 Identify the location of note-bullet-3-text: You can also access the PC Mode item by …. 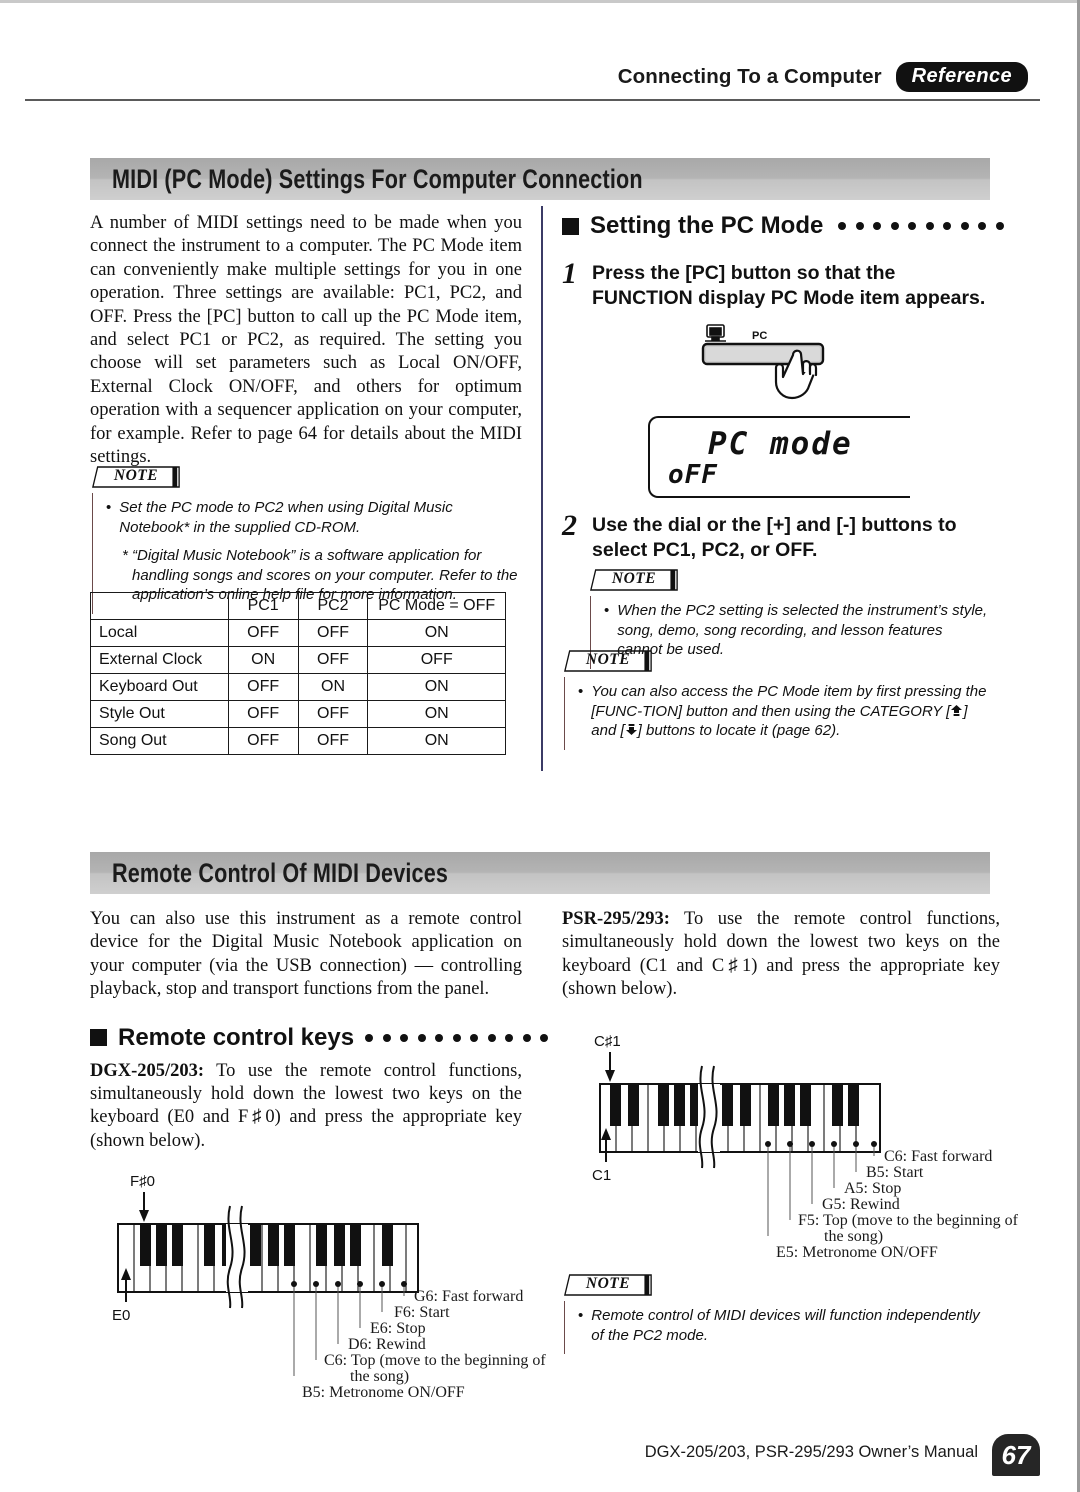
(791, 711).